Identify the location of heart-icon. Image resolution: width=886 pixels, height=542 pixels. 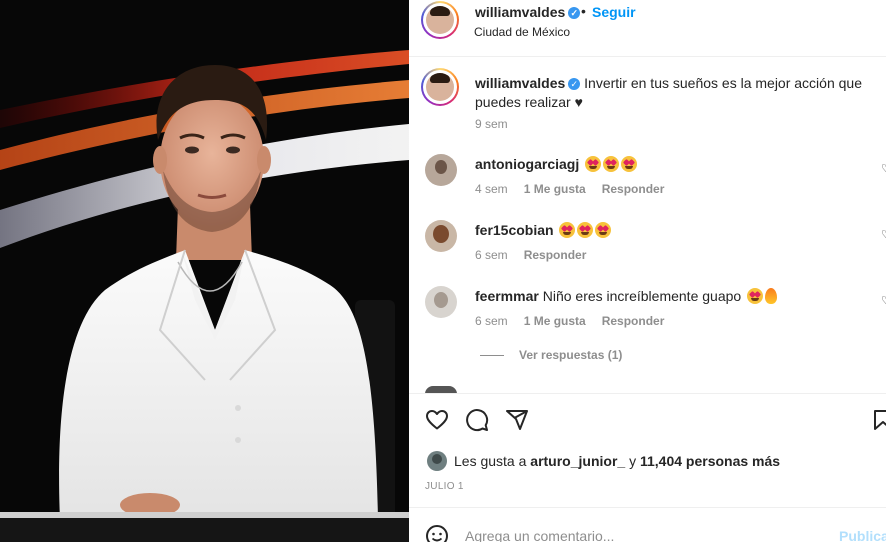
(437, 420).